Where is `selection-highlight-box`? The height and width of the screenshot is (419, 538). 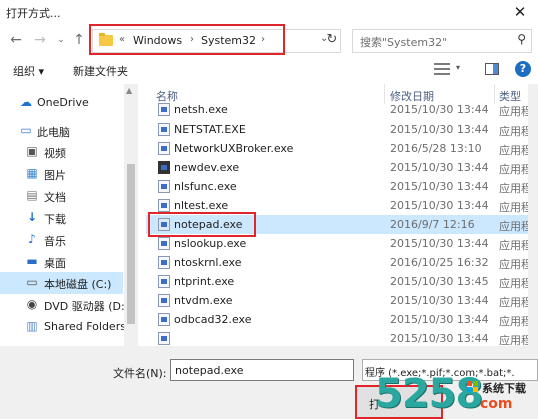
selection-highlight-box is located at coordinates (202, 224).